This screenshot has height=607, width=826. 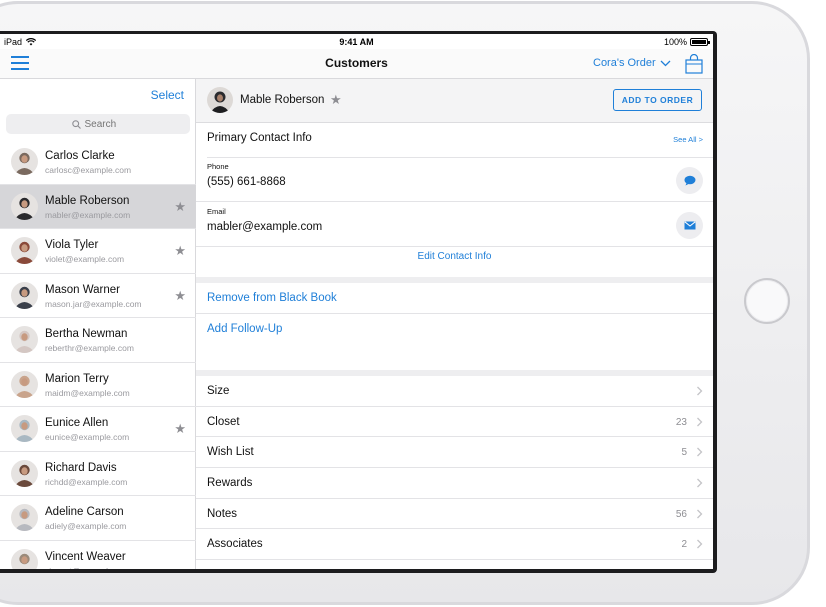 What do you see at coordinates (454, 256) in the screenshot?
I see `edit-contact-info-link: Edit Contact Info` at bounding box center [454, 256].